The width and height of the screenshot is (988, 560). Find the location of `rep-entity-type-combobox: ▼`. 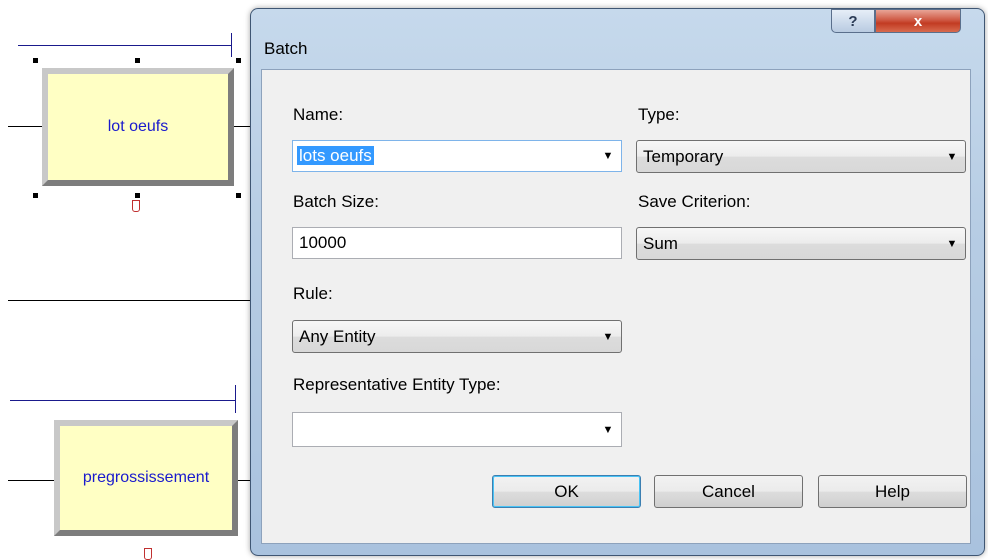

rep-entity-type-combobox: ▼ is located at coordinates (457, 429).